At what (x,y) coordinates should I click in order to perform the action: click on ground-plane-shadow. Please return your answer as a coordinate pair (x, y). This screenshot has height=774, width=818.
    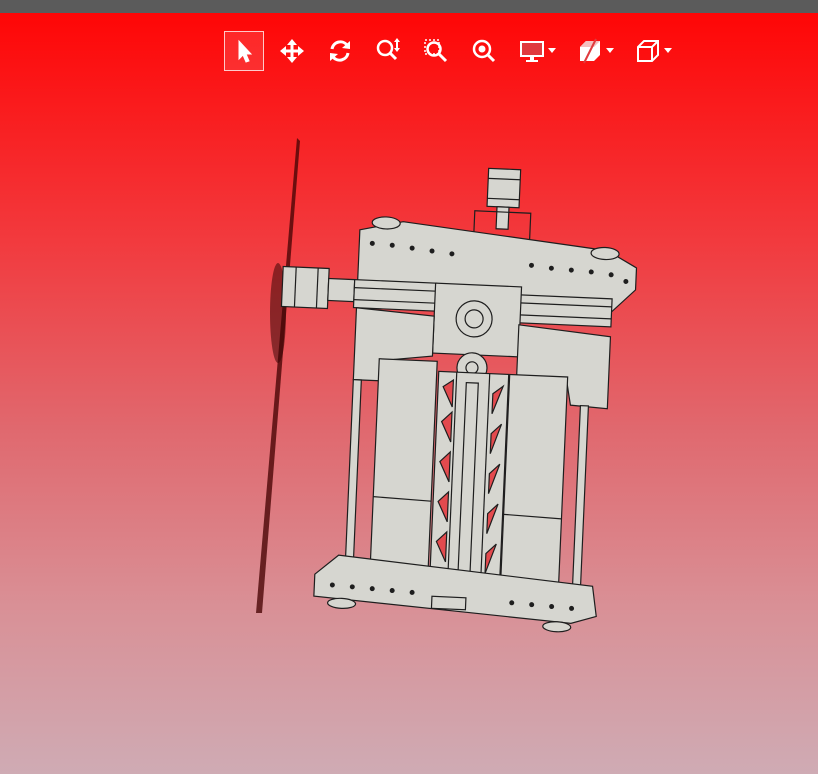
    Looking at the image, I should click on (278, 375).